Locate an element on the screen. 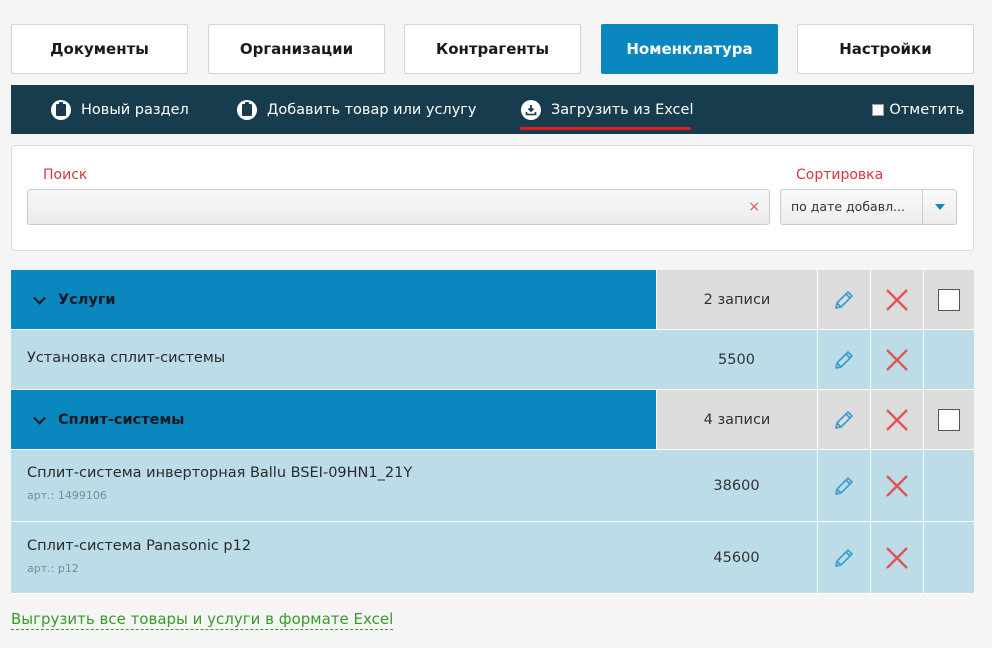  item-name: Установка сплит-системы is located at coordinates (126, 358).